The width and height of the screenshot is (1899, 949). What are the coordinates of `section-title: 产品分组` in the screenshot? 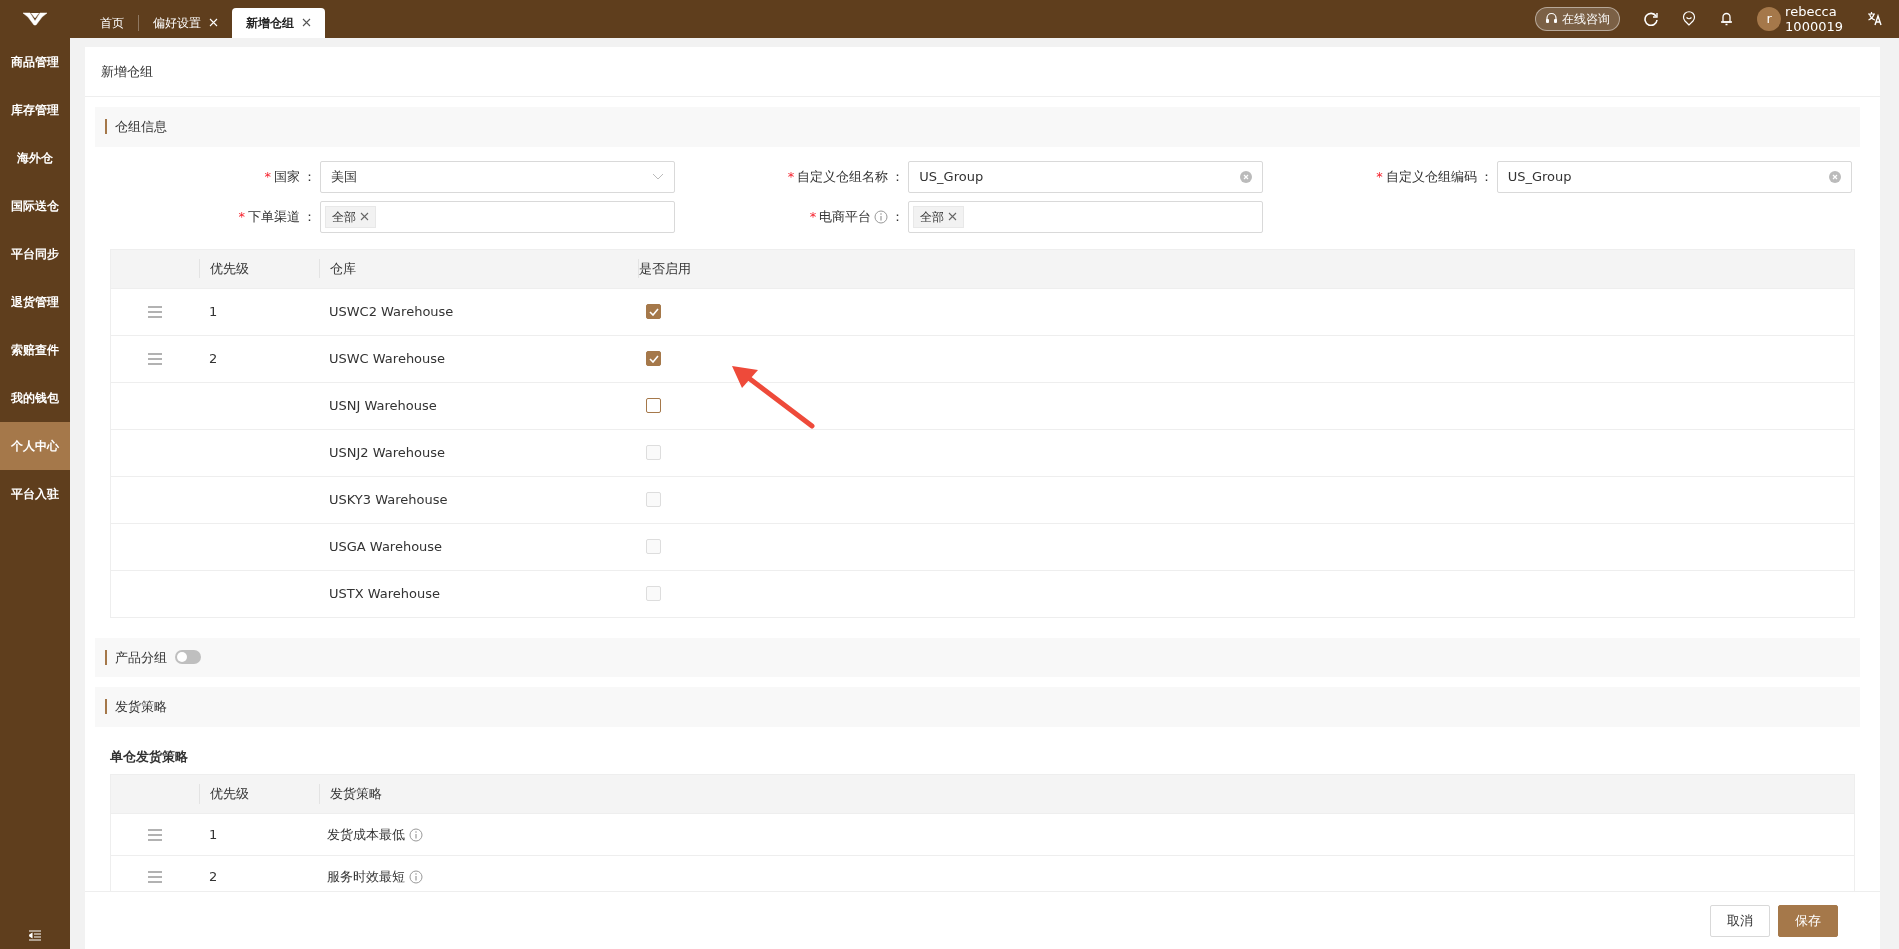 It's located at (141, 657).